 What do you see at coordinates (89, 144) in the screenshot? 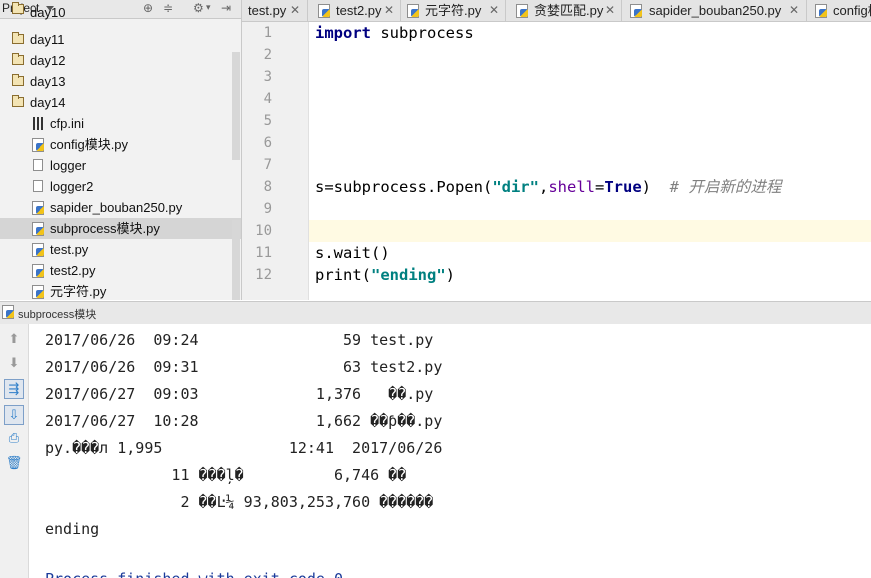
I see `tree-item-label: config模块.py` at bounding box center [89, 144].